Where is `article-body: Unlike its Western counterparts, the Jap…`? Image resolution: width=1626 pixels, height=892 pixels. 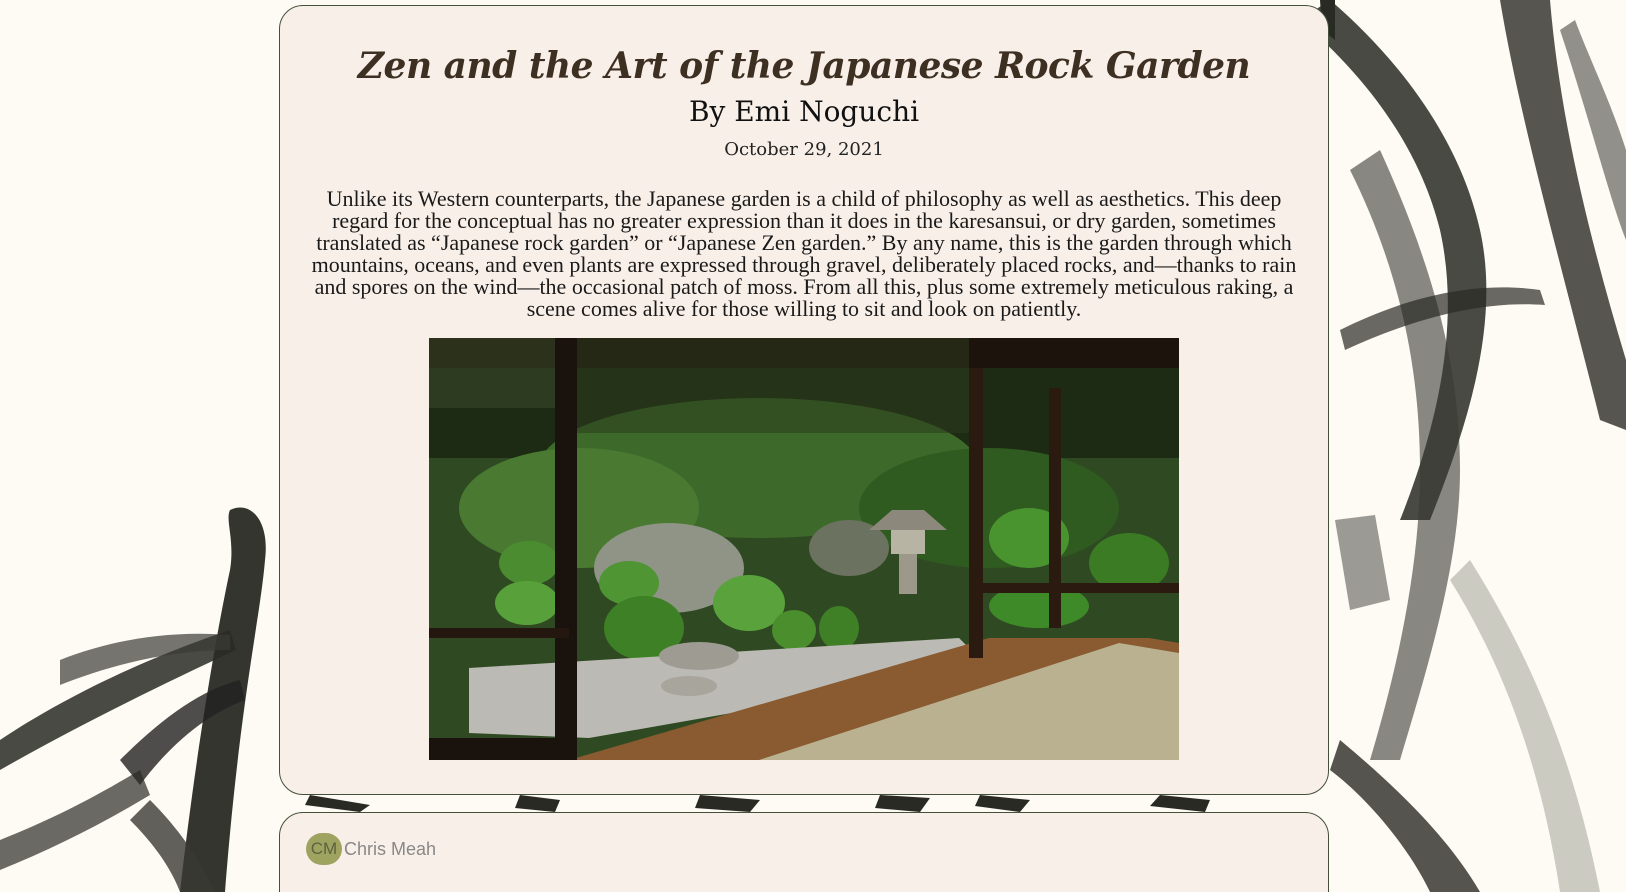
article-body: Unlike its Western counterparts, the Jap… is located at coordinates (804, 253).